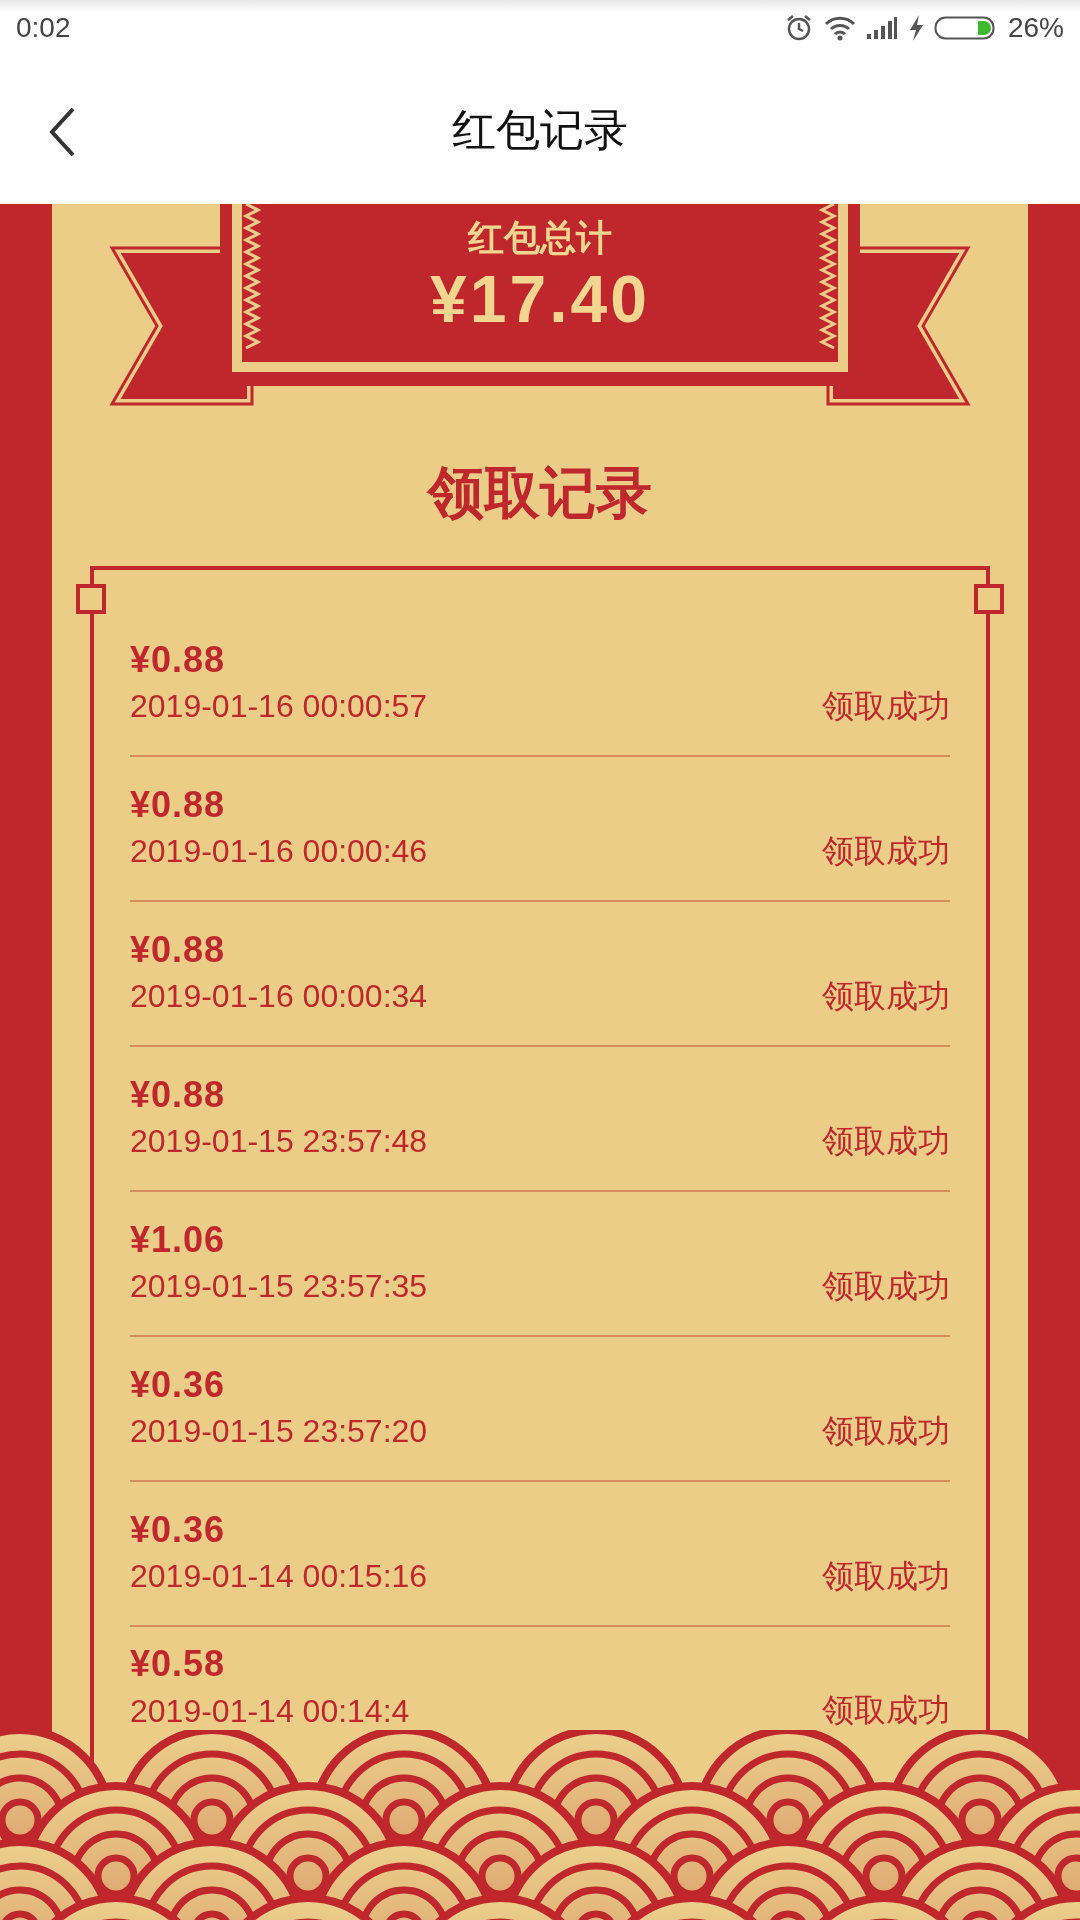  Describe the element at coordinates (1035, 28) in the screenshot. I see `battery-percent: 26%` at that location.